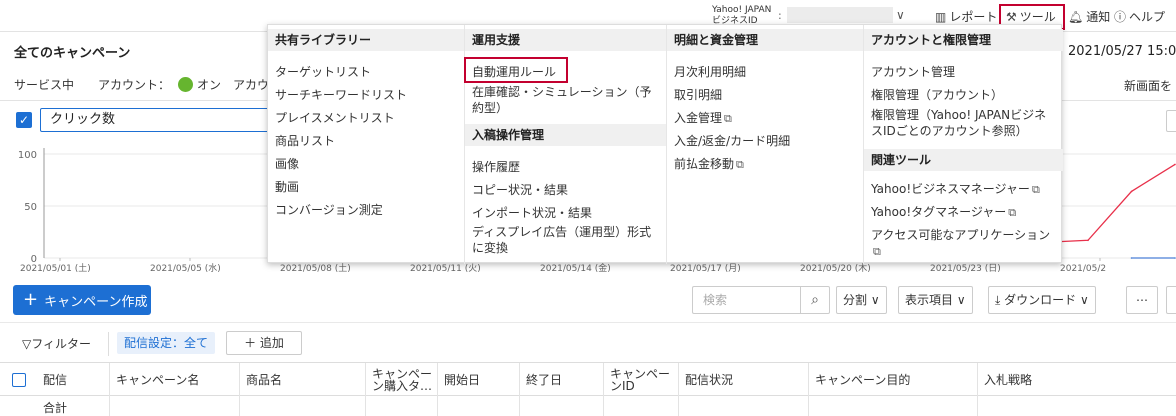 The image size is (1176, 416). What do you see at coordinates (516, 70) in the screenshot?
I see `auto-rules-highlight-box` at bounding box center [516, 70].